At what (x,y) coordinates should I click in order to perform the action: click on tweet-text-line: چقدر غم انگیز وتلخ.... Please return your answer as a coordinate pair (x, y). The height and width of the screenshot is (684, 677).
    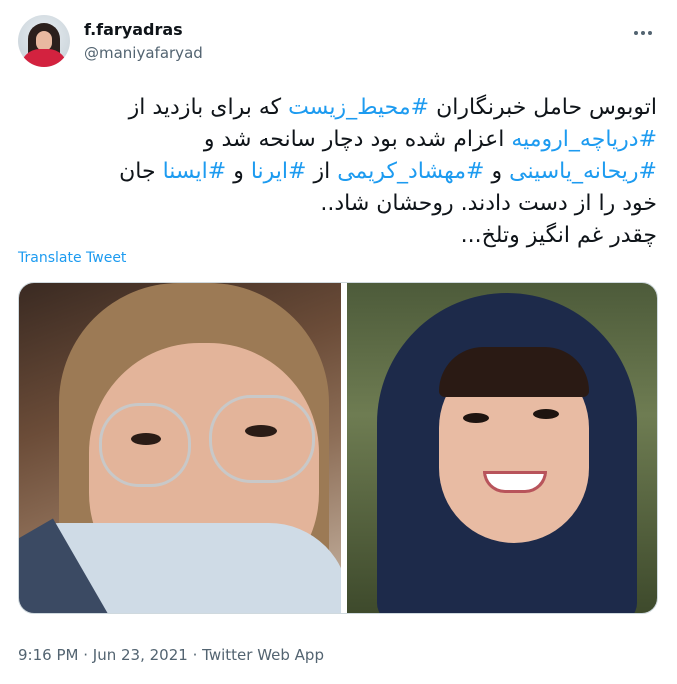
    Looking at the image, I should click on (337, 236).